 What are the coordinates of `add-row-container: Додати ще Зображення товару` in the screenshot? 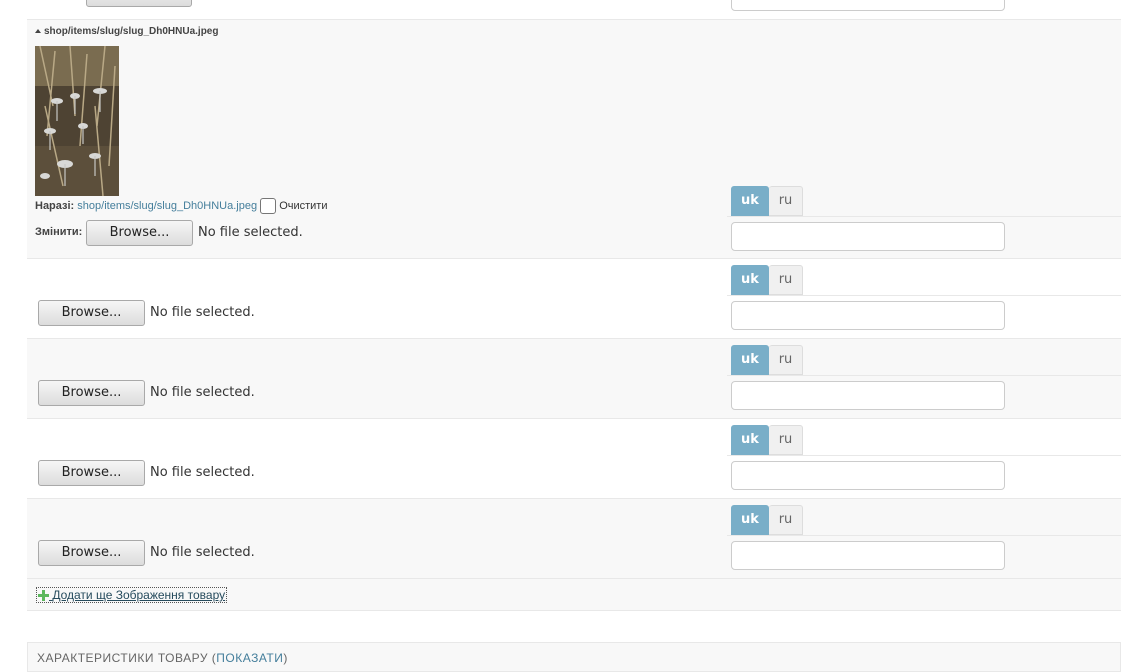 It's located at (574, 595).